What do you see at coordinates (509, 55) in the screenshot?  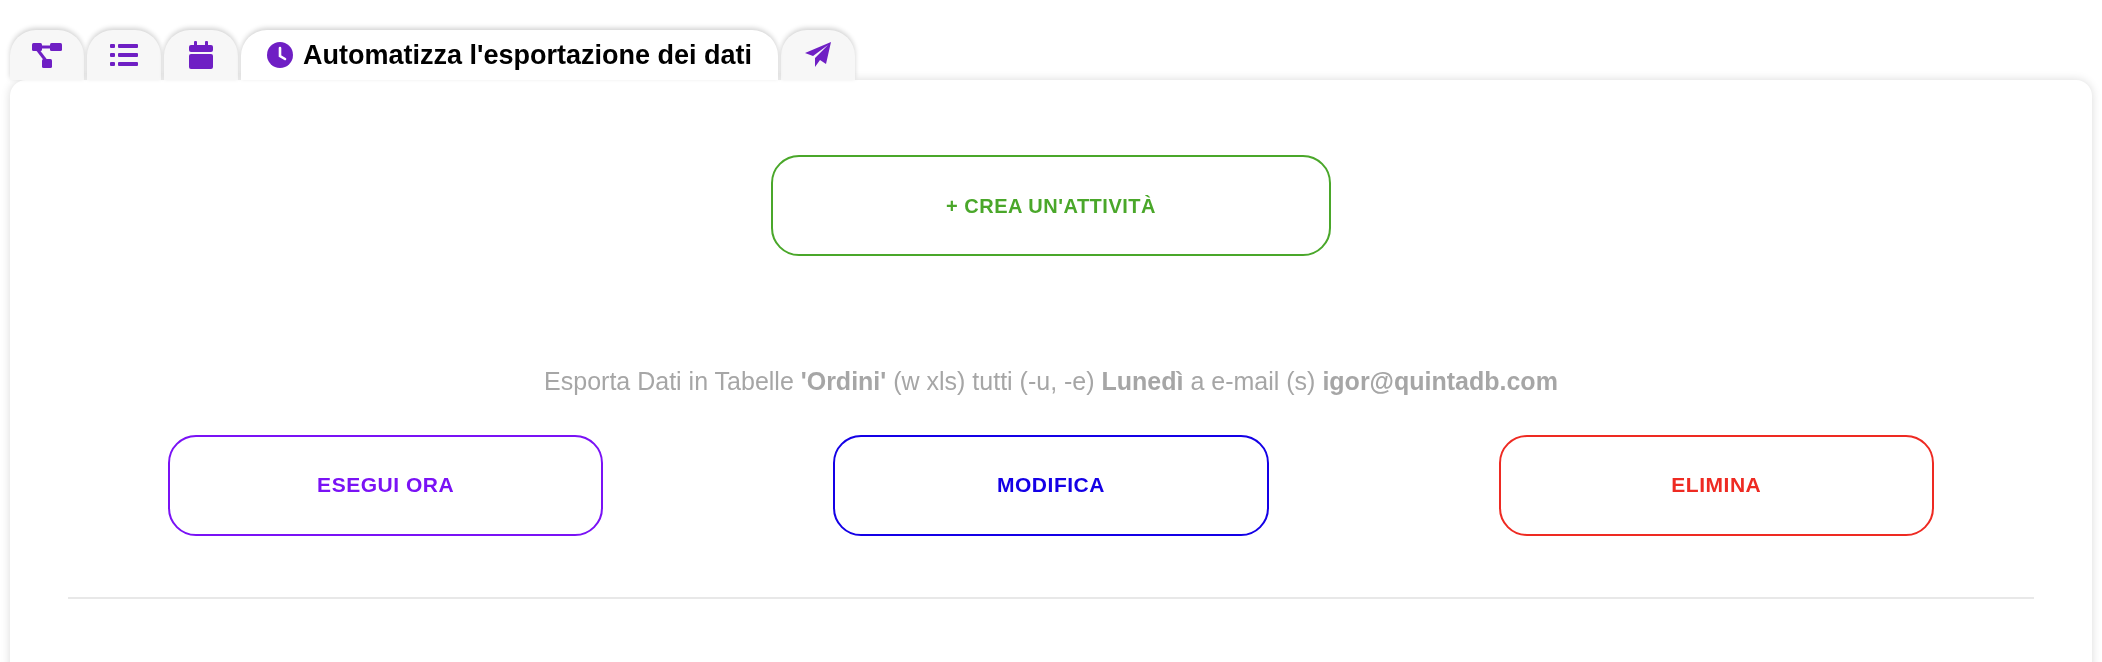 I see `tab: Automatizza l'esportazione dei dati` at bounding box center [509, 55].